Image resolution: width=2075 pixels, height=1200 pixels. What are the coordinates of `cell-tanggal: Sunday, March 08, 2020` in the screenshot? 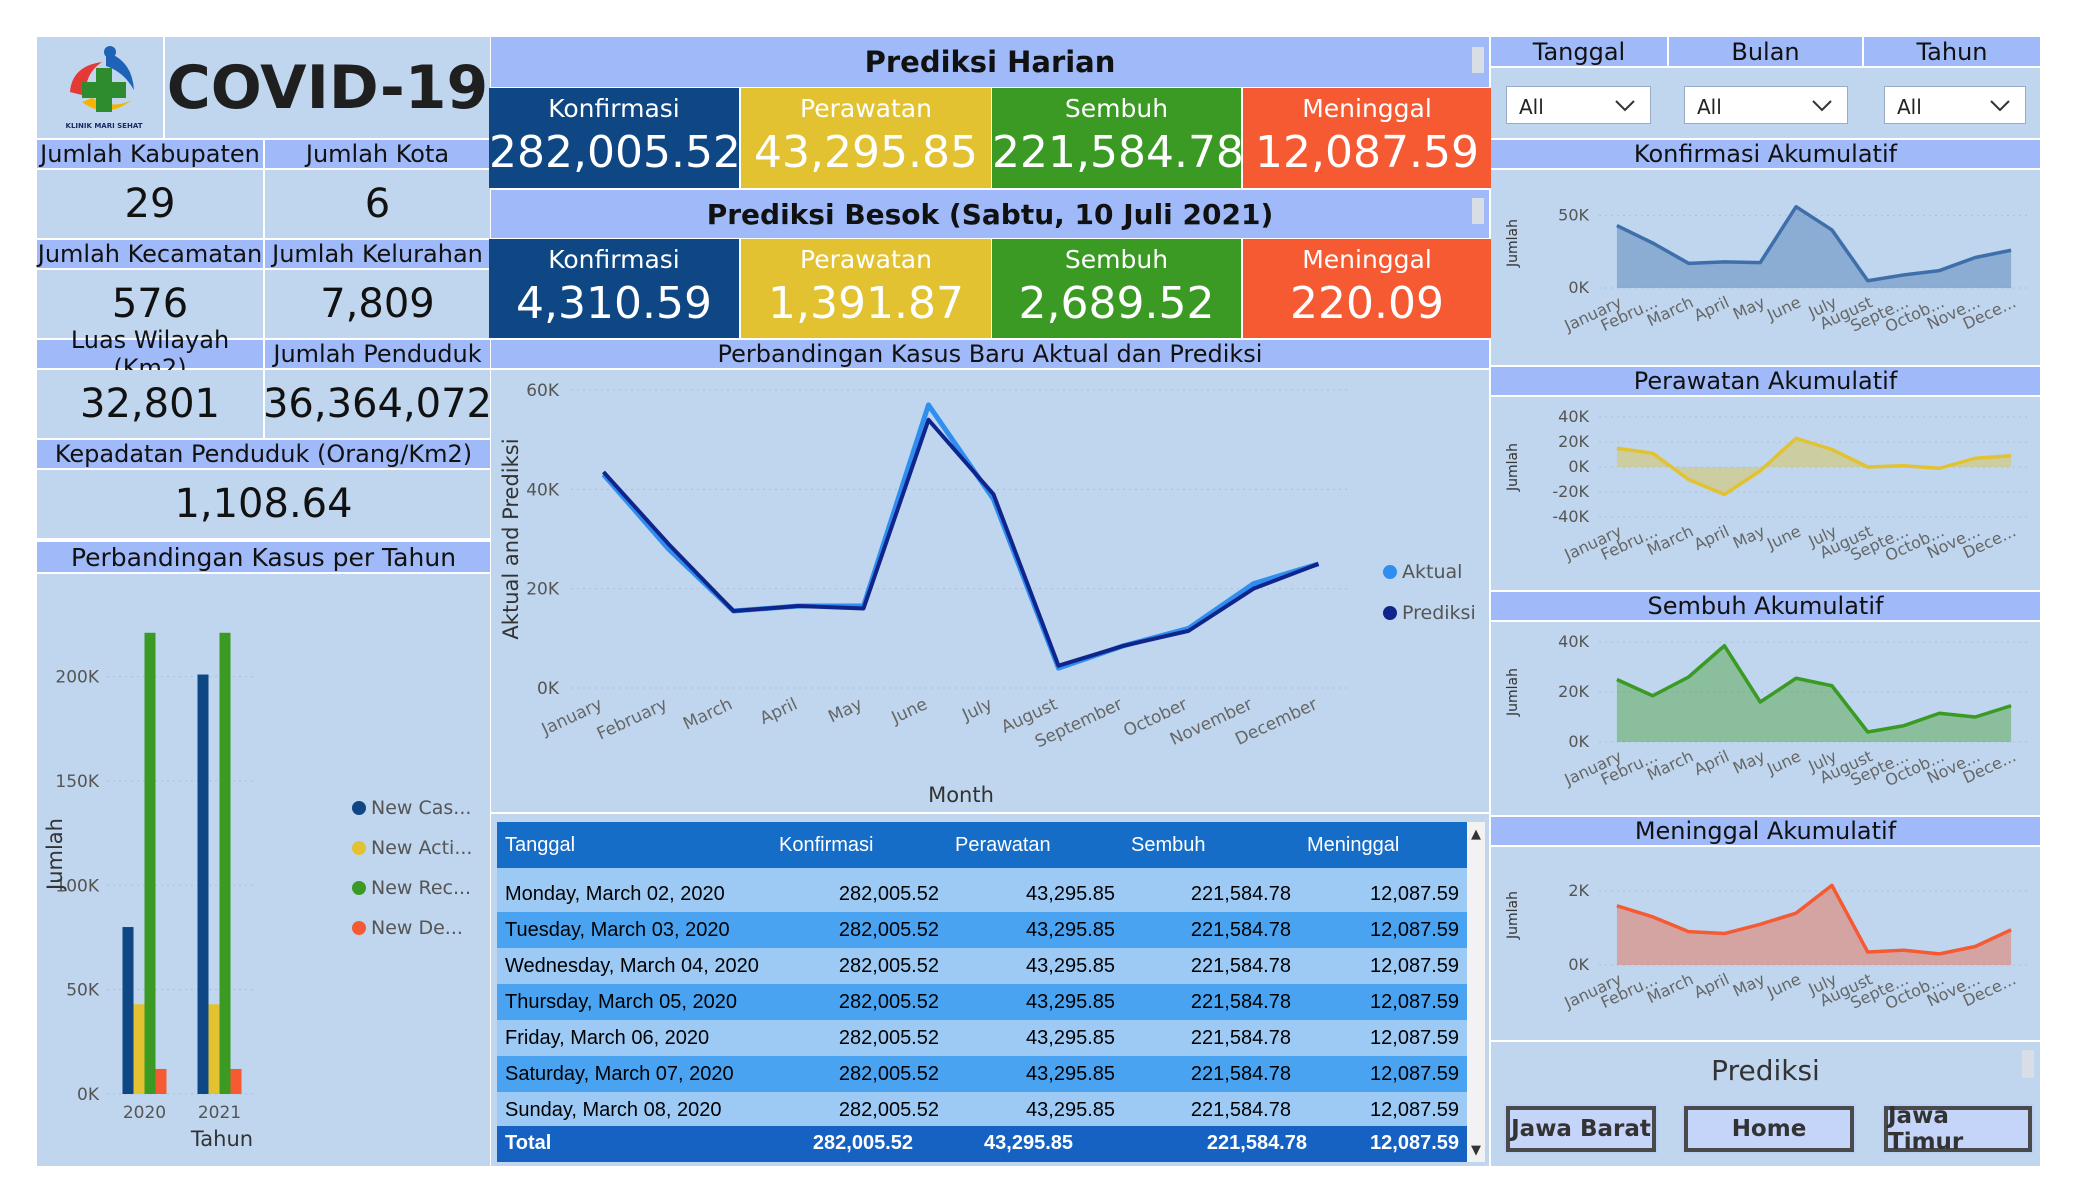 It's located at (613, 1109).